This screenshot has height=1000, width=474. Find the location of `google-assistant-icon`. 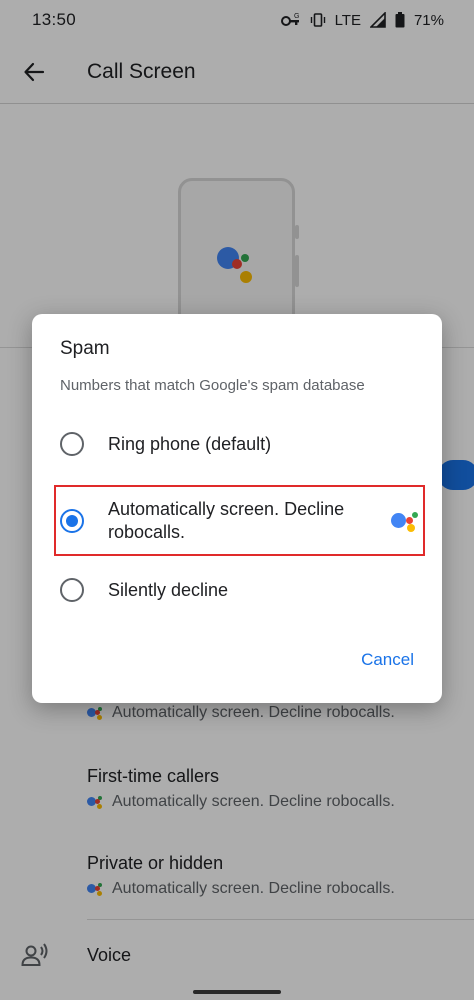

google-assistant-icon is located at coordinates (405, 521).